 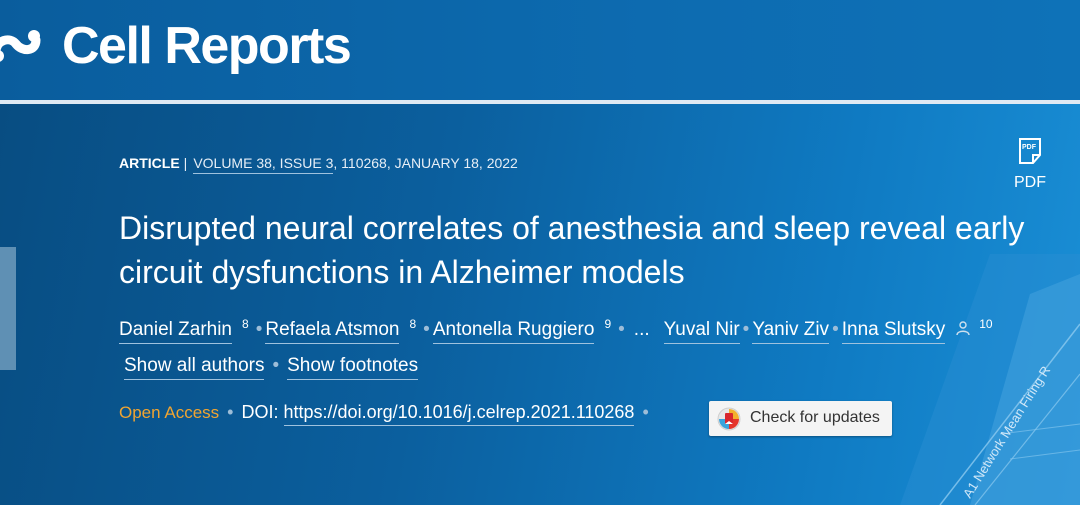 I want to click on svg-text: PDF, so click(x=1029, y=147).